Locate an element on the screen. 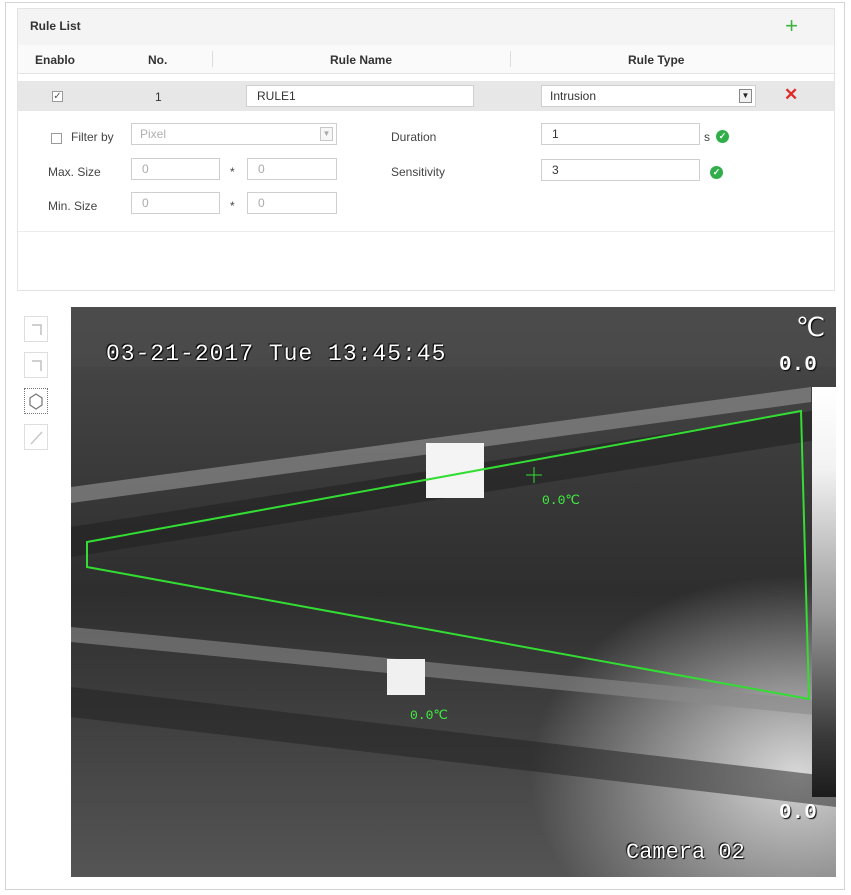 The height and width of the screenshot is (895, 851). draw-polygon-button is located at coordinates (36, 401).